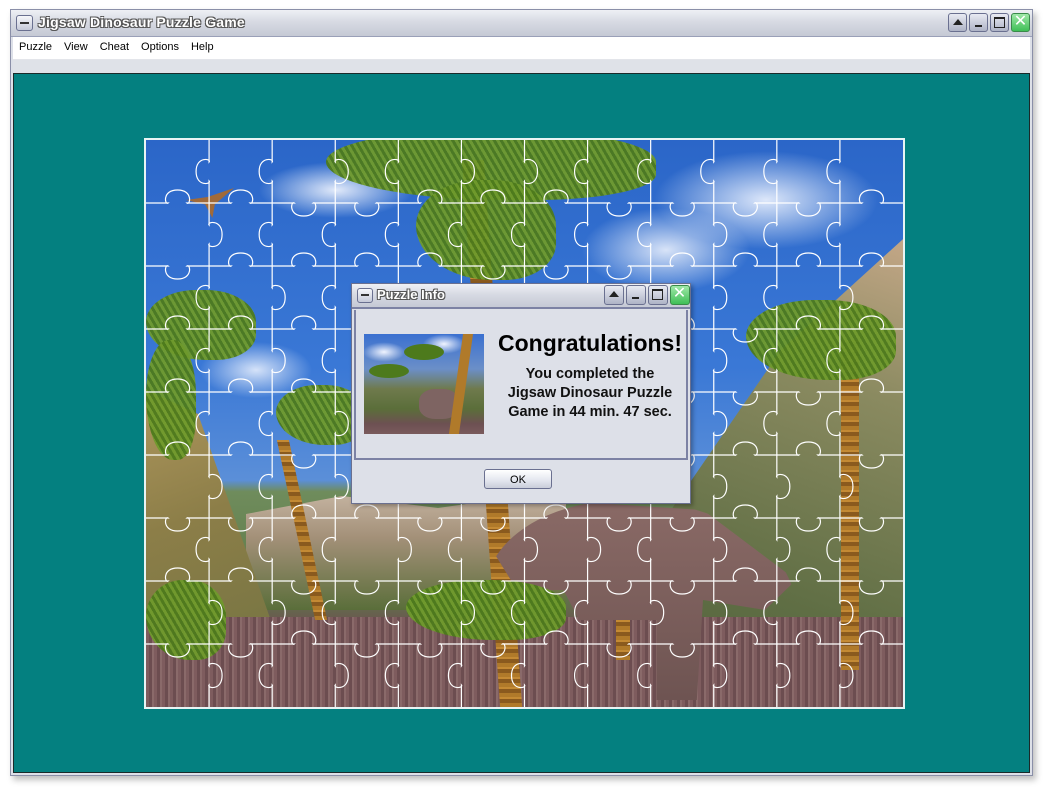 This screenshot has width=1047, height=791. Describe the element at coordinates (114, 48) in the screenshot. I see `menu-cheat: Cheat` at that location.